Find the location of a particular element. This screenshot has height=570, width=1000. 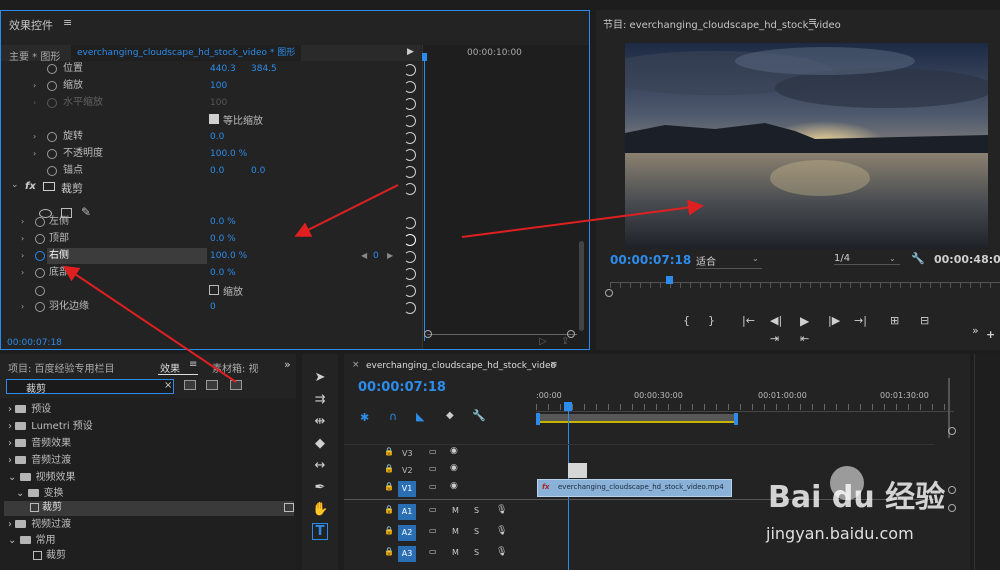

opacity-value: 100.0 % is located at coordinates (228, 154).